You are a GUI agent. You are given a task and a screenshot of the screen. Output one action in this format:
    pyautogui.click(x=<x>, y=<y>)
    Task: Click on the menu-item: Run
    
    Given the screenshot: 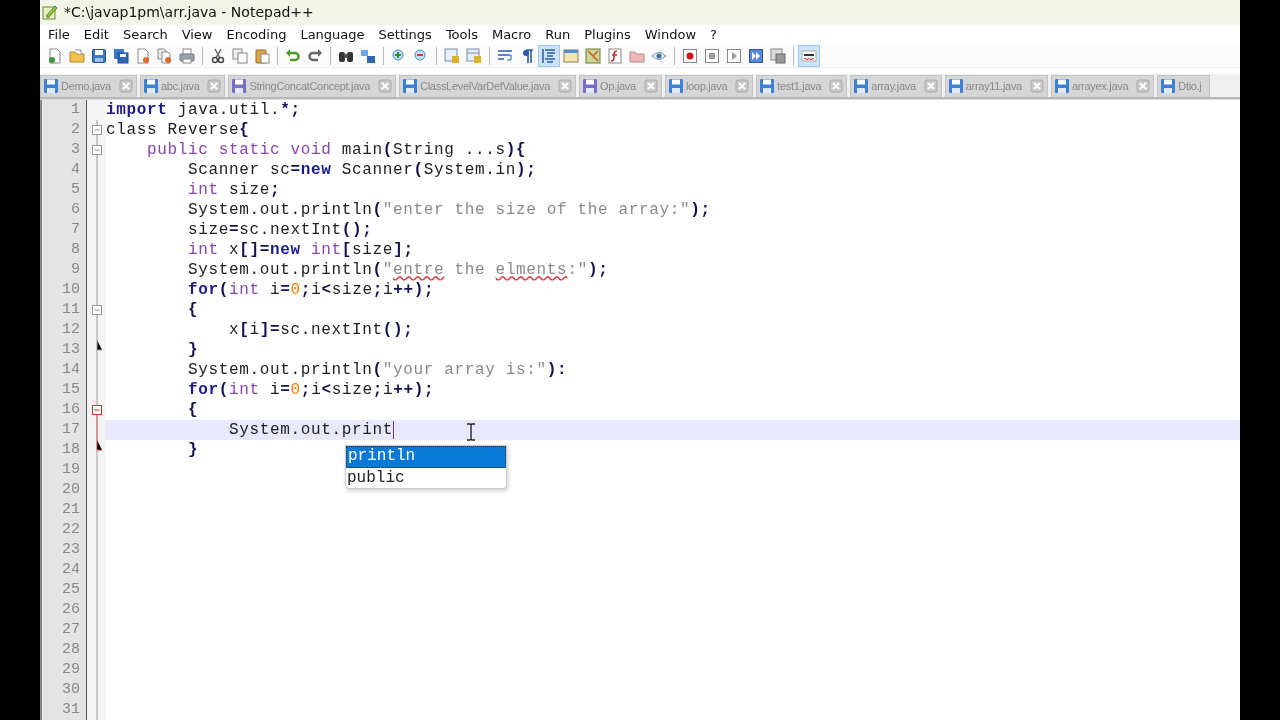 What is the action you would take?
    pyautogui.click(x=559, y=35)
    